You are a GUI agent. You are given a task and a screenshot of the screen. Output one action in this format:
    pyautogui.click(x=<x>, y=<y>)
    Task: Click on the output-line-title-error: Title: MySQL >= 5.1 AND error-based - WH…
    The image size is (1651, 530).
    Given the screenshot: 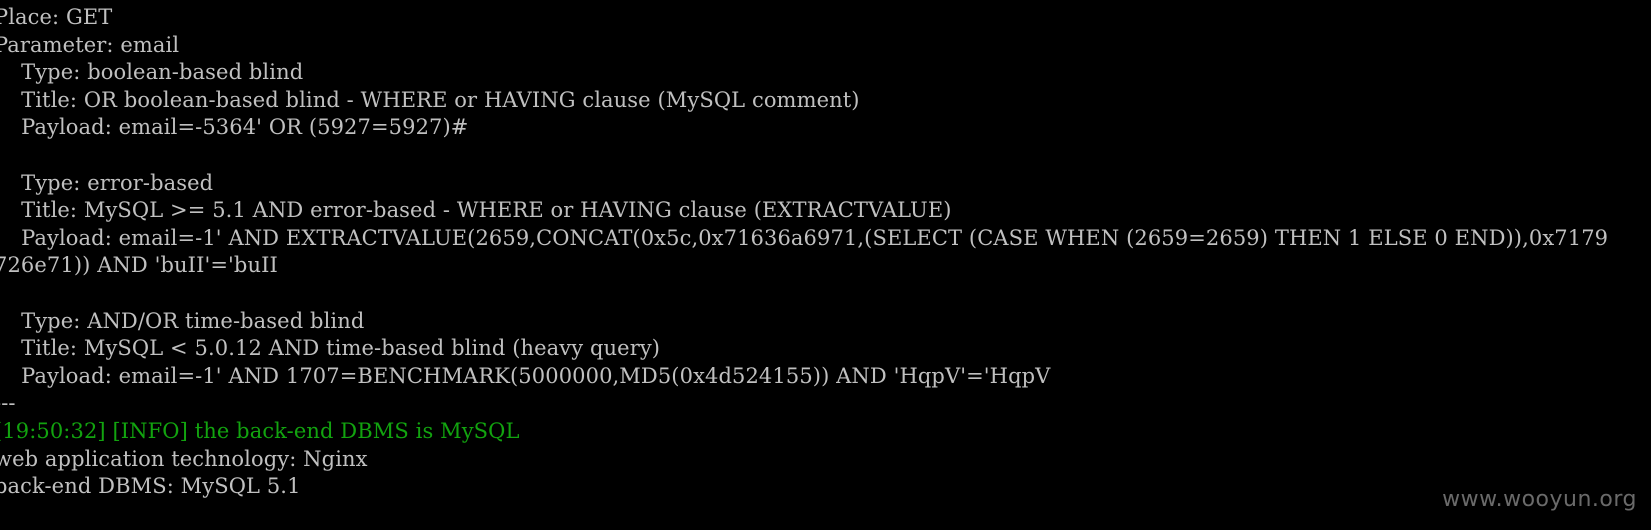 What is the action you would take?
    pyautogui.click(x=476, y=210)
    